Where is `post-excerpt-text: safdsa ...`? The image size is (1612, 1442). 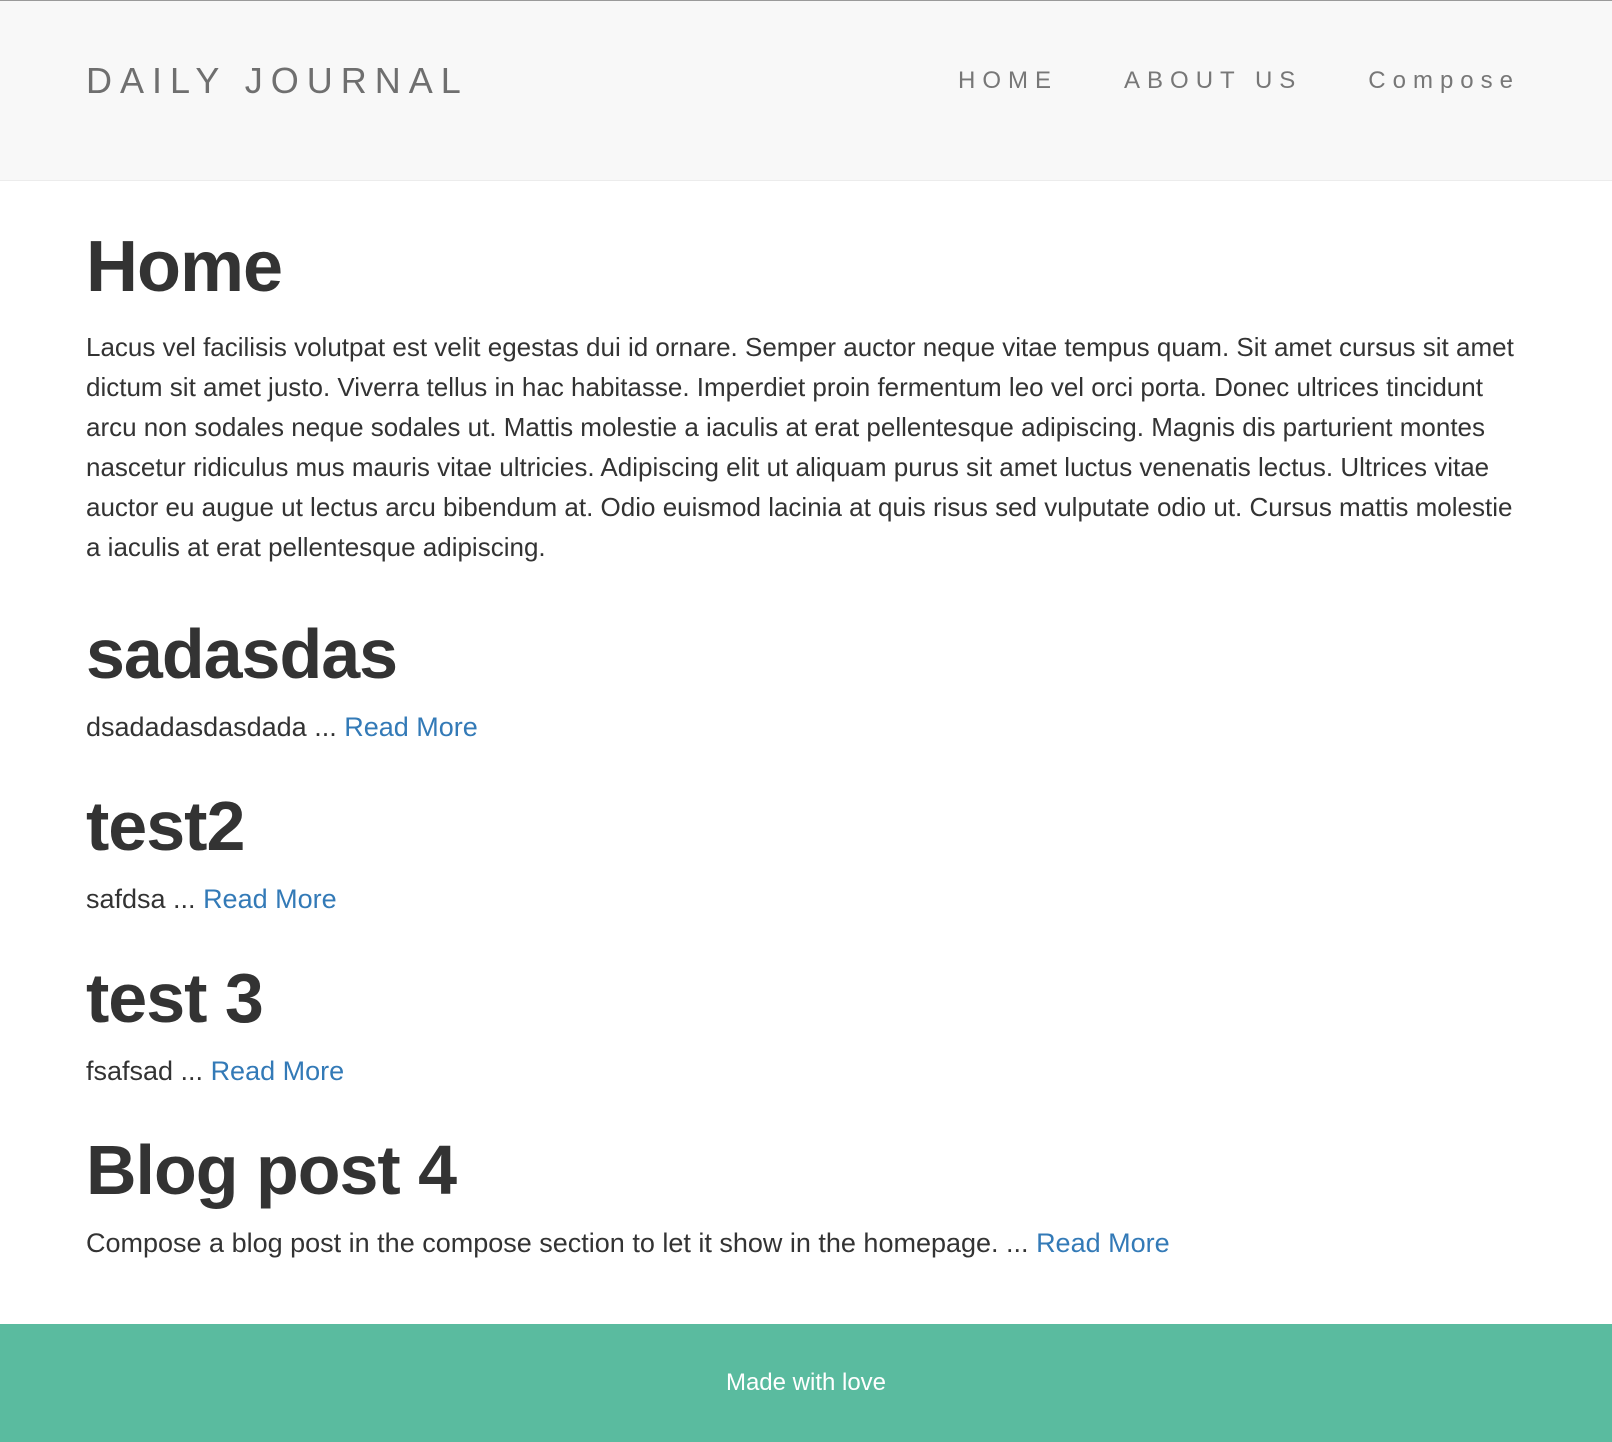 post-excerpt-text: safdsa ... is located at coordinates (145, 899).